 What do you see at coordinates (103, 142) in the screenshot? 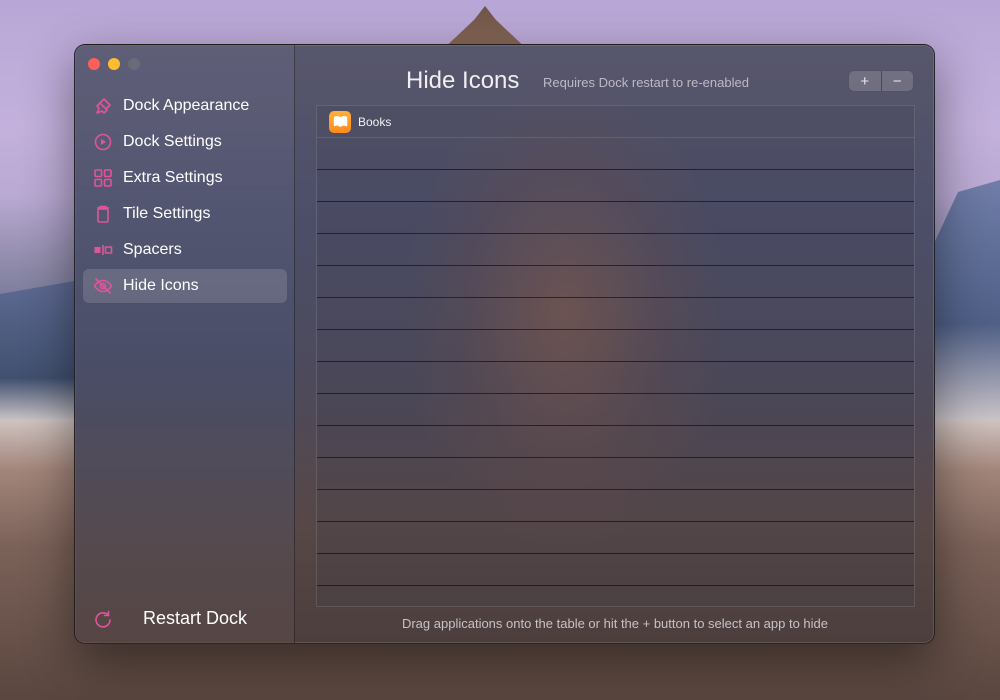
I see `dock-settings-icon` at bounding box center [103, 142].